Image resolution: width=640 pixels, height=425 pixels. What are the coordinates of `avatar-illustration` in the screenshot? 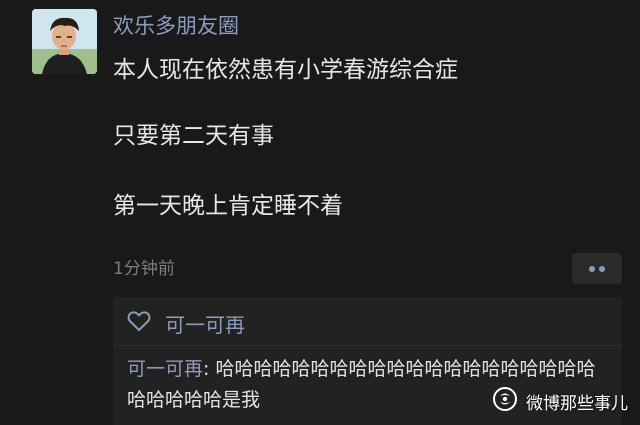 It's located at (64, 41).